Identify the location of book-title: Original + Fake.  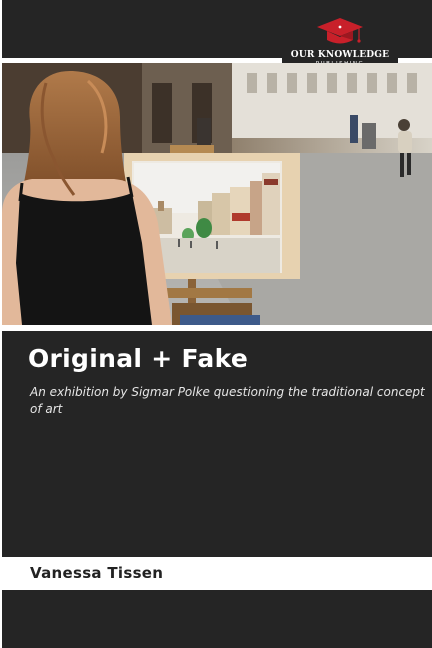
(138, 358).